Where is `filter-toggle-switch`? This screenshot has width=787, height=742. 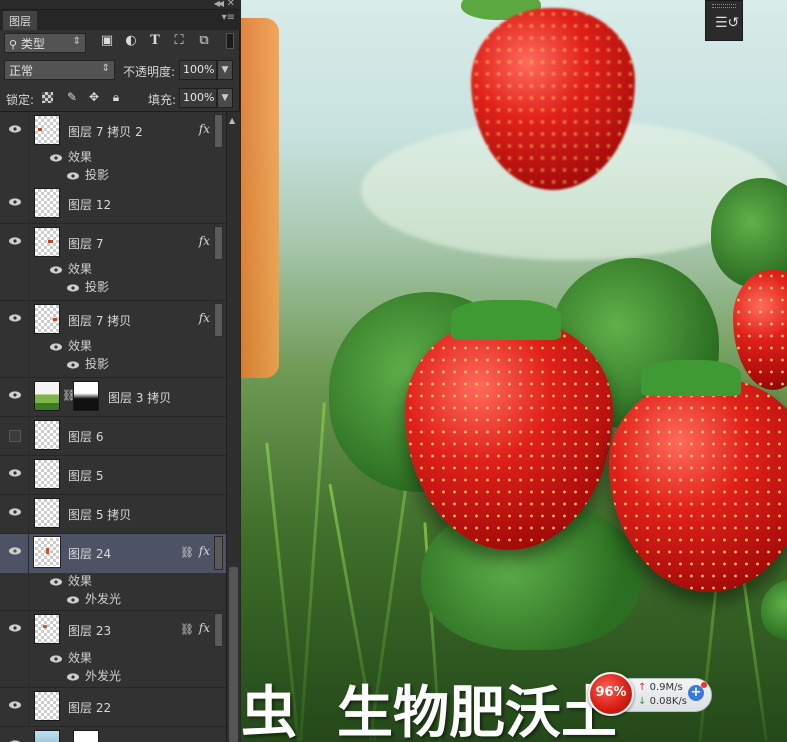 filter-toggle-switch is located at coordinates (230, 41).